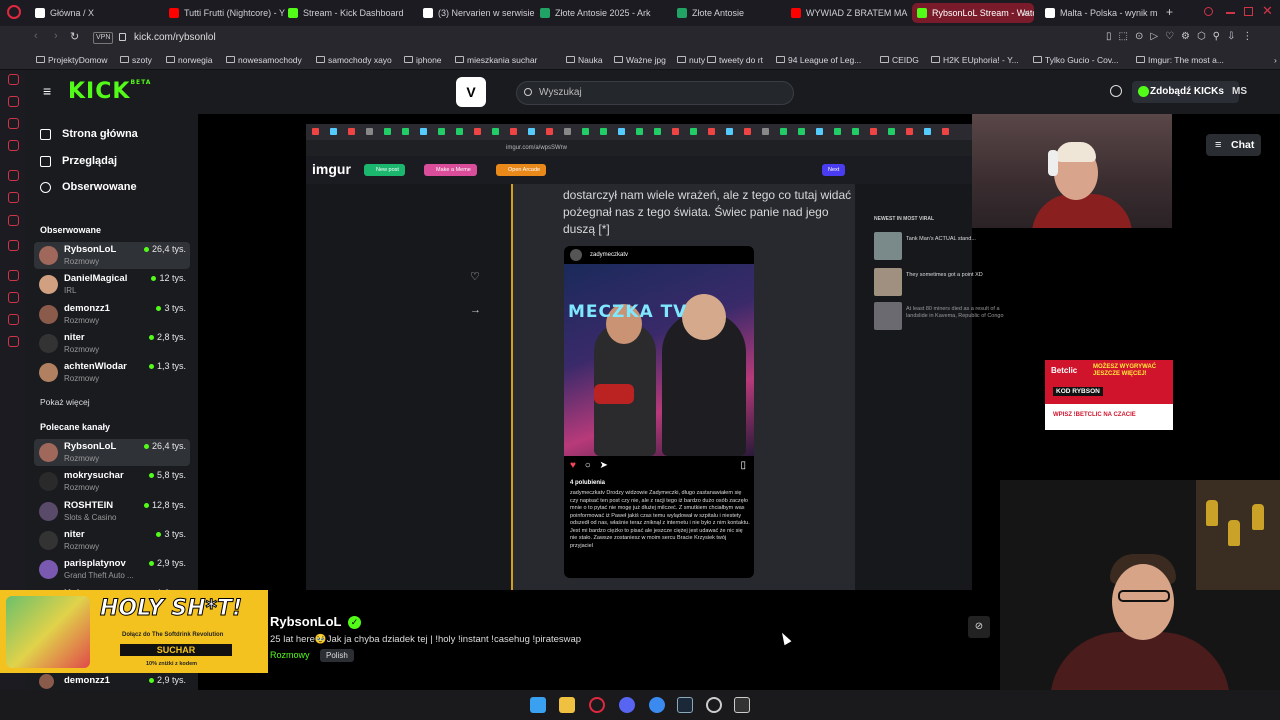  Describe the element at coordinates (112, 511) in the screenshot. I see `sidebar-channel-roshtein: ROSHTEIN Slots & Casino 12,8 tys.` at that location.